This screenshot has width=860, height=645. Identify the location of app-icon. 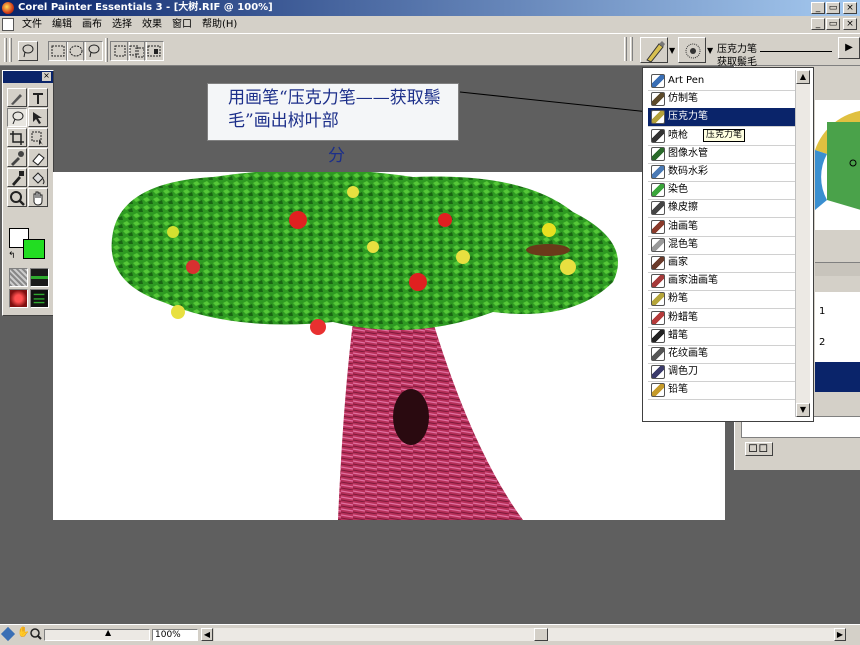
(8, 8).